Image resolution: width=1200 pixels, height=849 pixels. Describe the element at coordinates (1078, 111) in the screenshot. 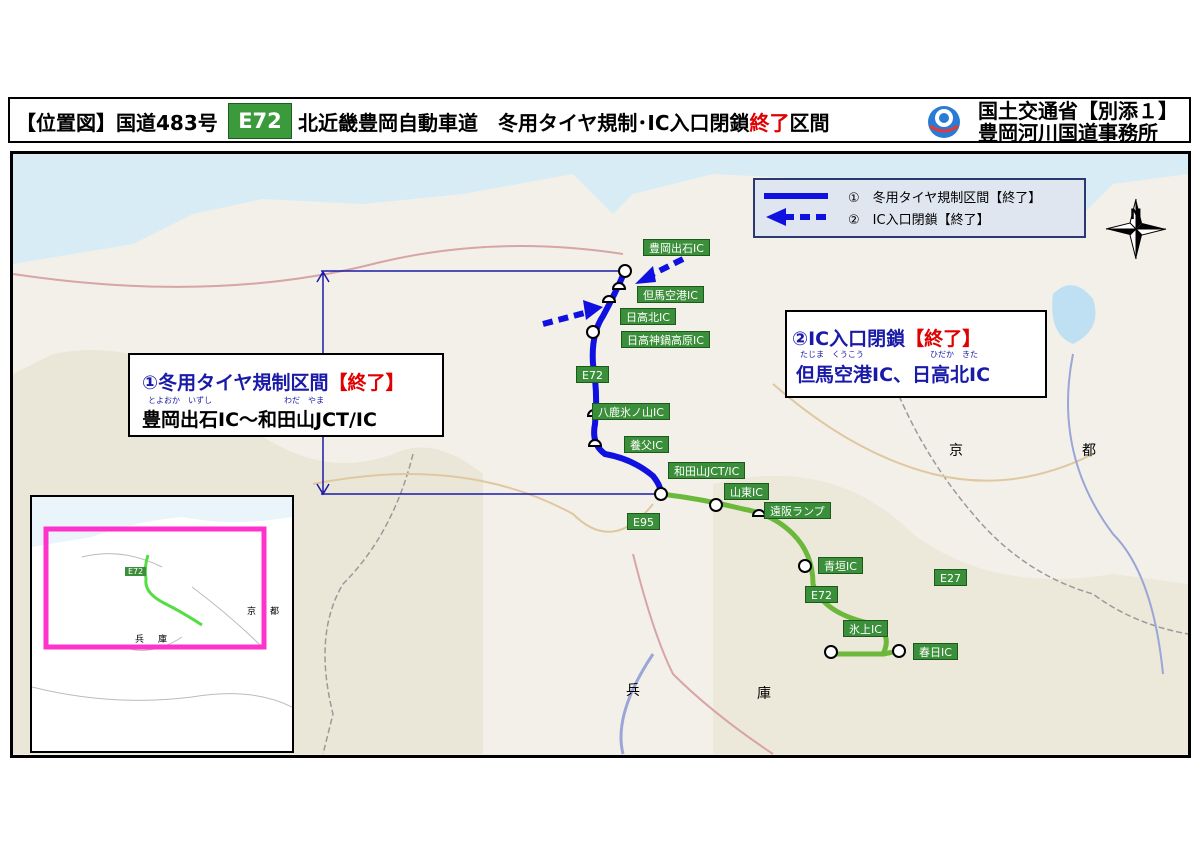

I see `ministry-line1: 国土交通省【別添１】` at that location.